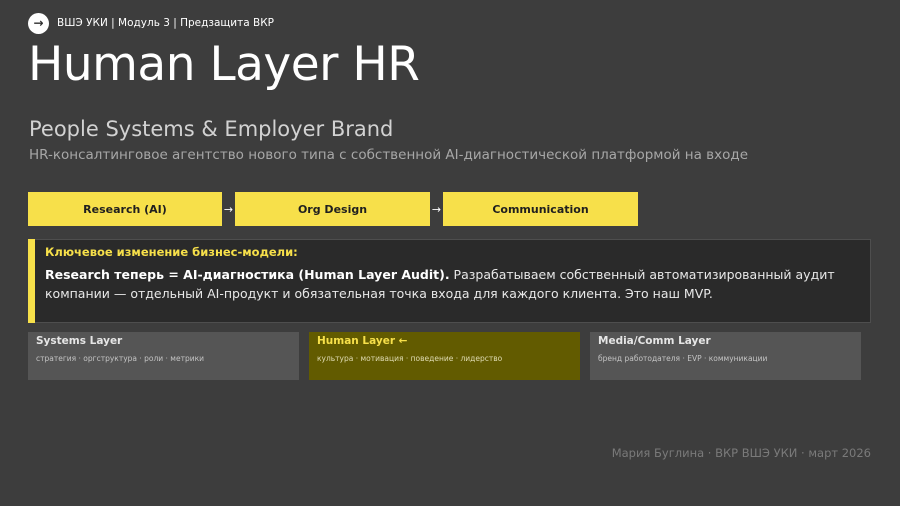 The height and width of the screenshot is (506, 900). What do you see at coordinates (125, 209) in the screenshot?
I see `step-research: Research (AI)` at bounding box center [125, 209].